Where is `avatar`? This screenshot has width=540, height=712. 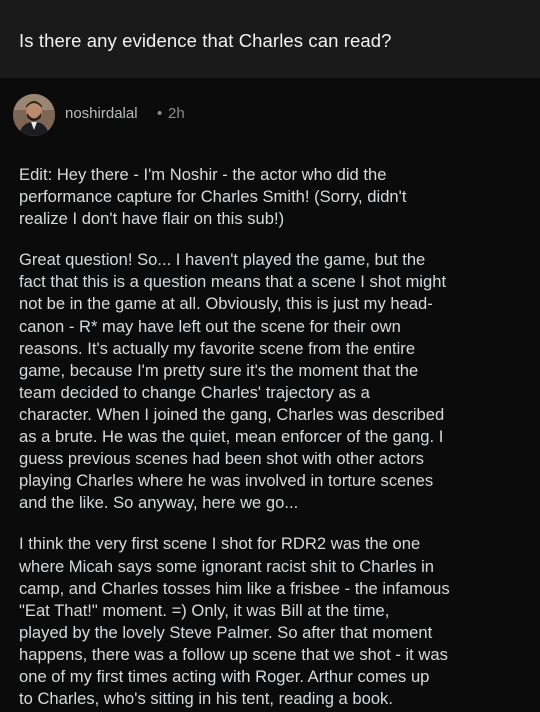 avatar is located at coordinates (34, 115).